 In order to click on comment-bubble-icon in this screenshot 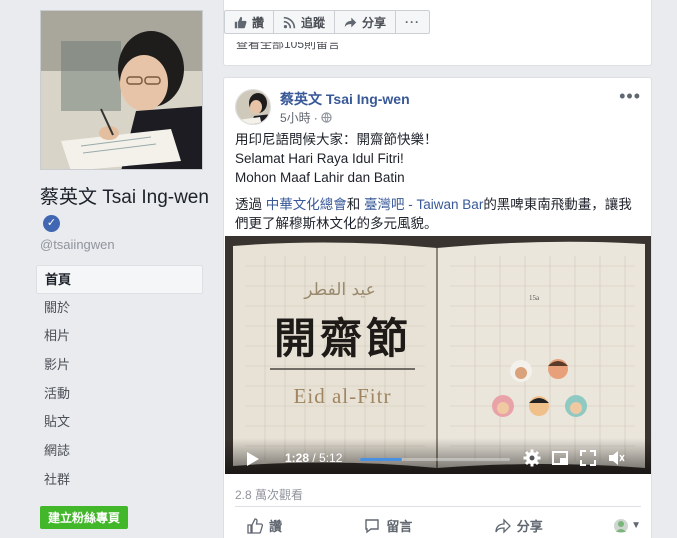, I will do `click(372, 525)`.